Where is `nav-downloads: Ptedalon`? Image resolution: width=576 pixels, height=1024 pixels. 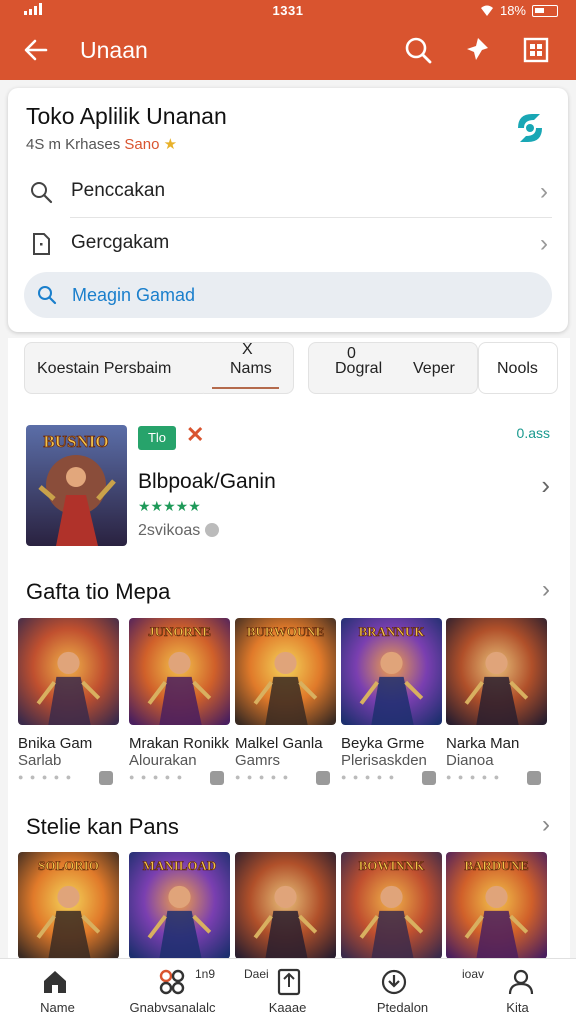 nav-downloads: Ptedalon is located at coordinates (402, 991).